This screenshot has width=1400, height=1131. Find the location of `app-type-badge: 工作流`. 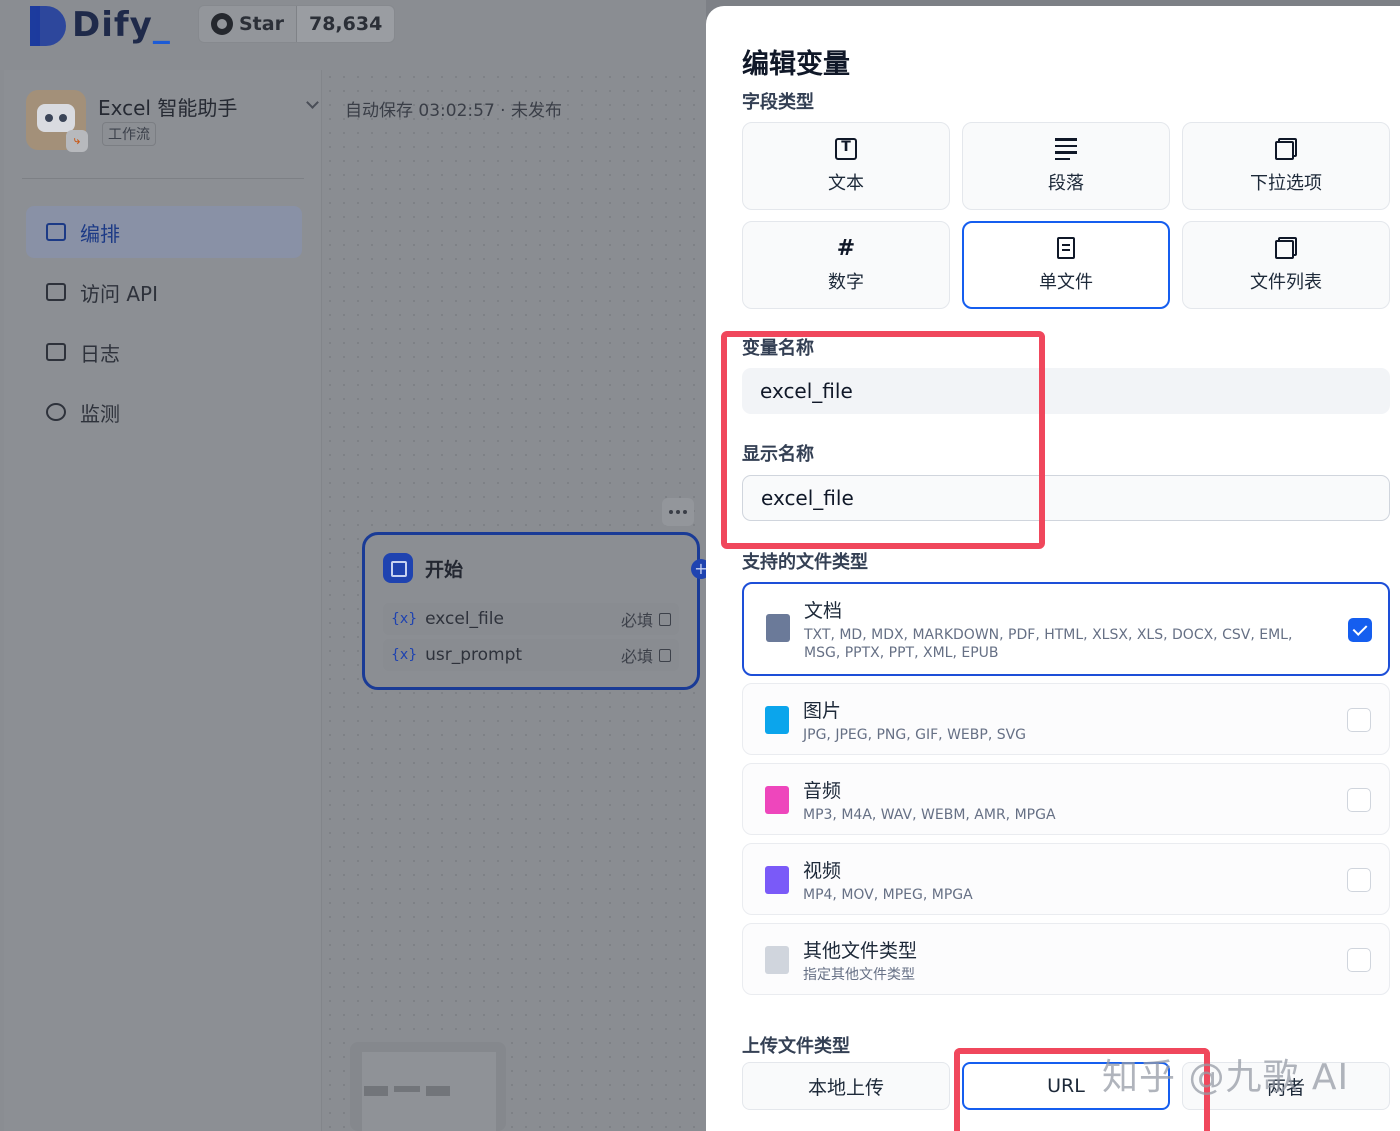

app-type-badge: 工作流 is located at coordinates (129, 134).